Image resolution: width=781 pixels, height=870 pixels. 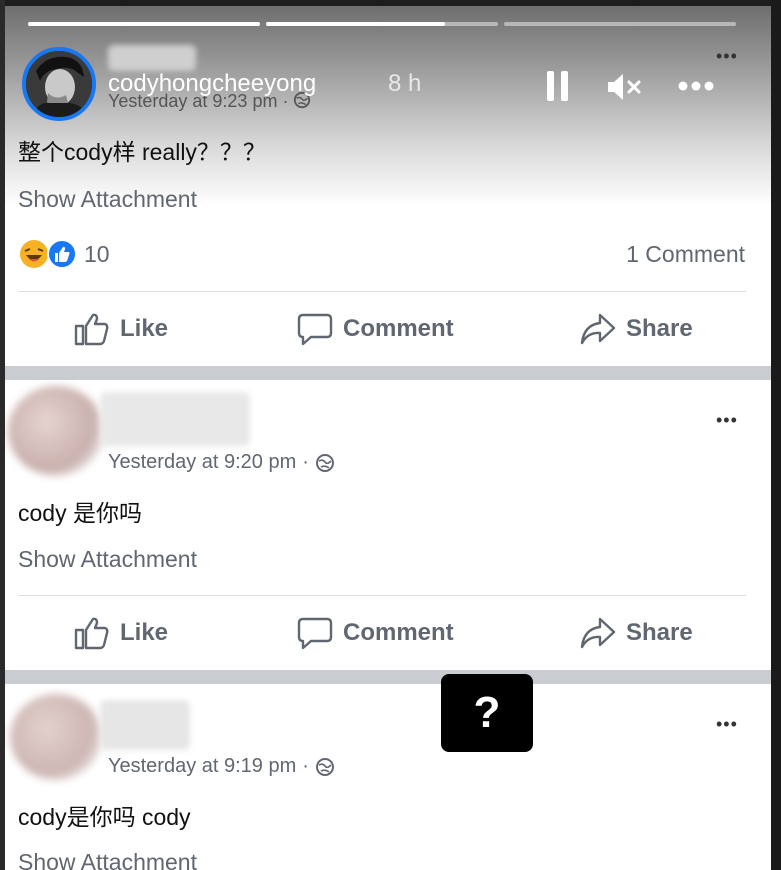 What do you see at coordinates (80, 513) in the screenshot?
I see `post-text: cody 是你吗` at bounding box center [80, 513].